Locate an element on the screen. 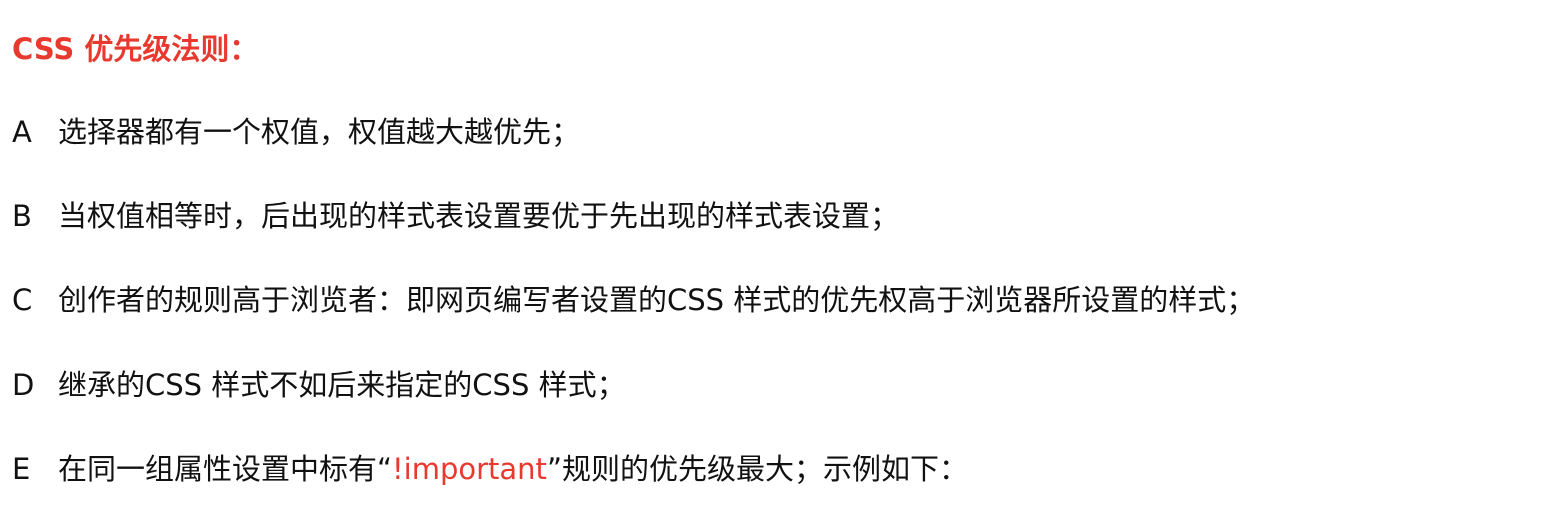 The width and height of the screenshot is (1564, 512). rule-letter: C is located at coordinates (22, 300).